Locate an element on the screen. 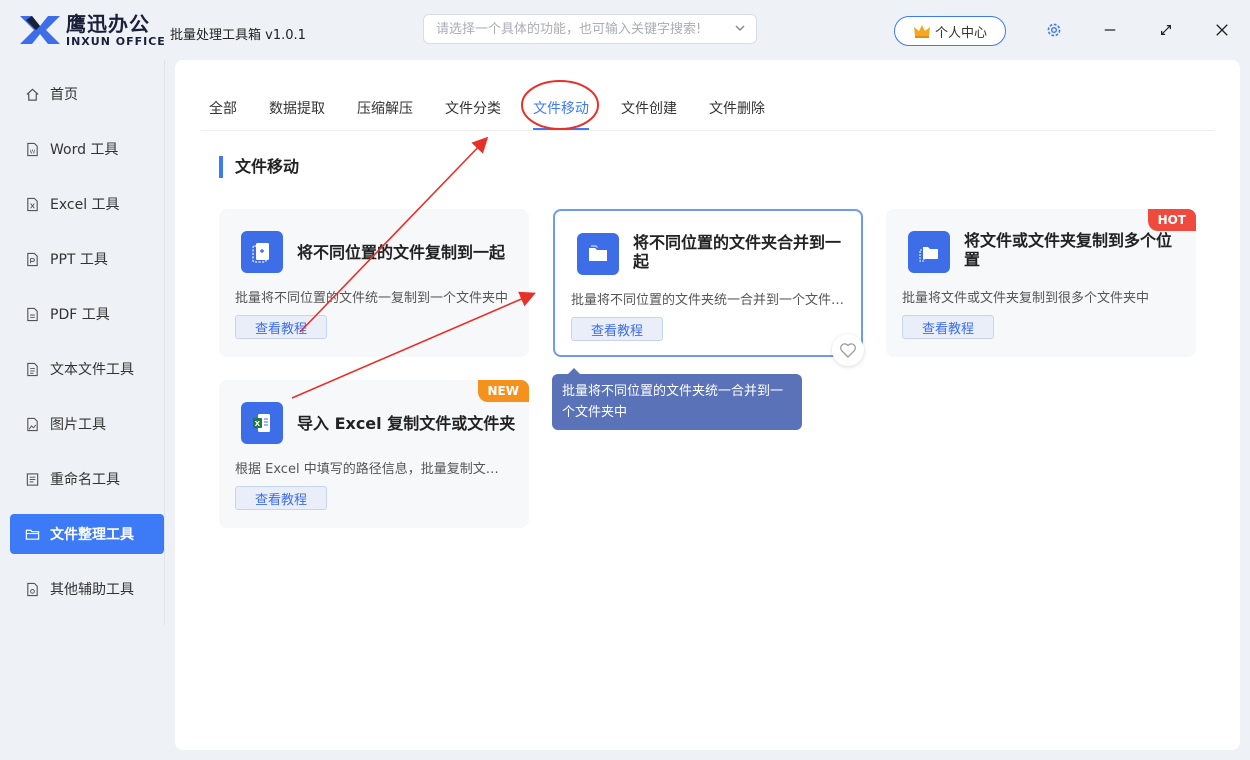 The image size is (1250, 760). sidebar-item-label: 首页 is located at coordinates (64, 95).